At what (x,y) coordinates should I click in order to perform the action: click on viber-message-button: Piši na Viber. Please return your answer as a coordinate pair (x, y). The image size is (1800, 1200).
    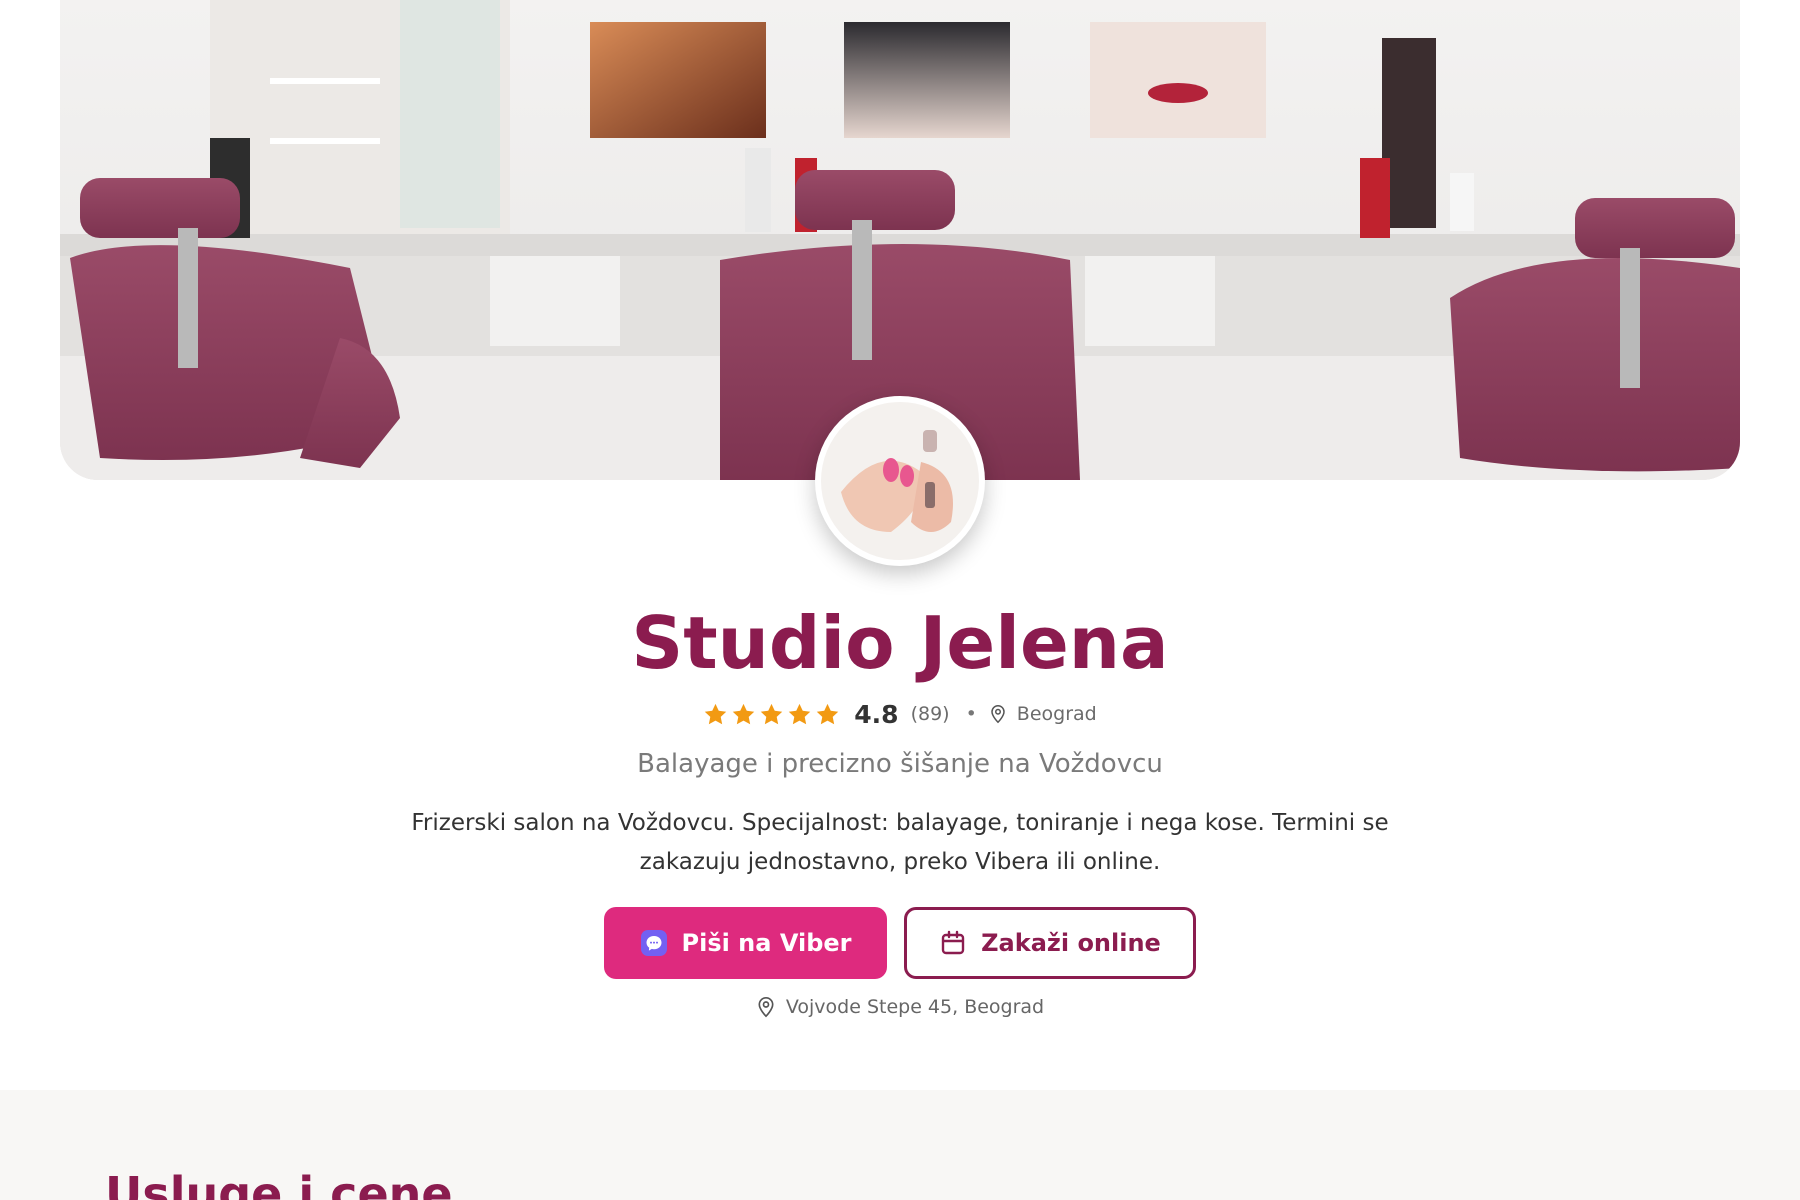
    Looking at the image, I should click on (745, 943).